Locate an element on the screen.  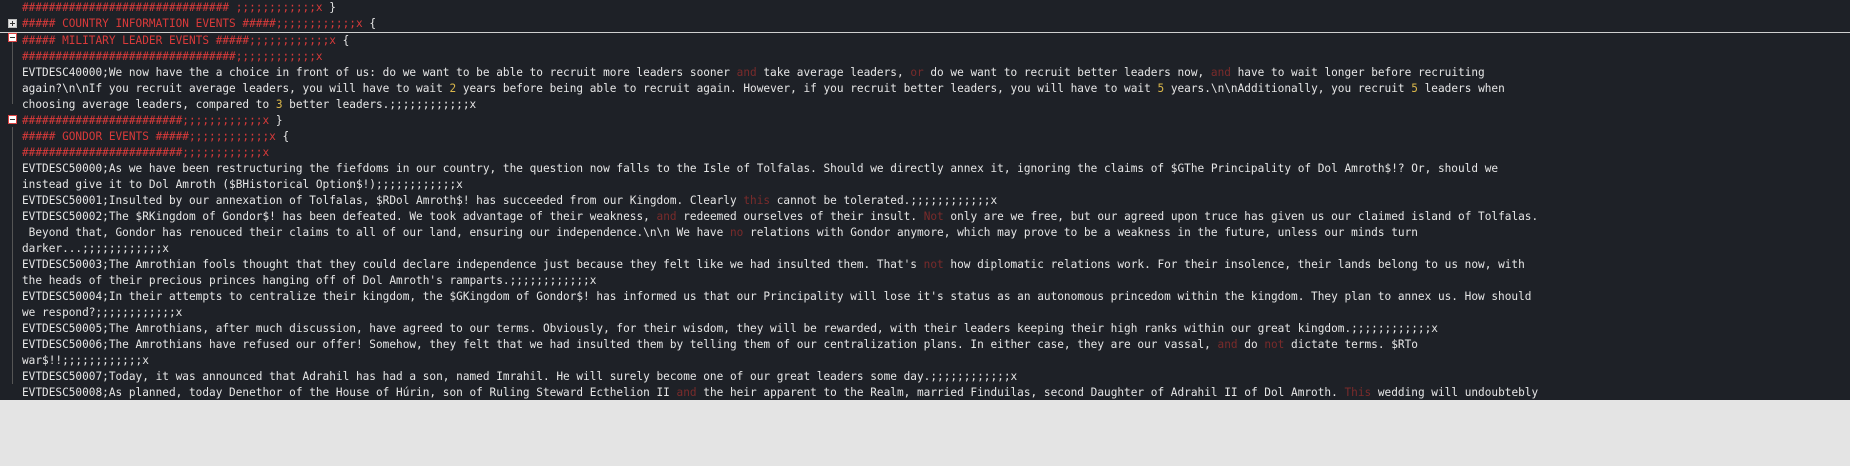
code-token: This is located at coordinates (1358, 392).